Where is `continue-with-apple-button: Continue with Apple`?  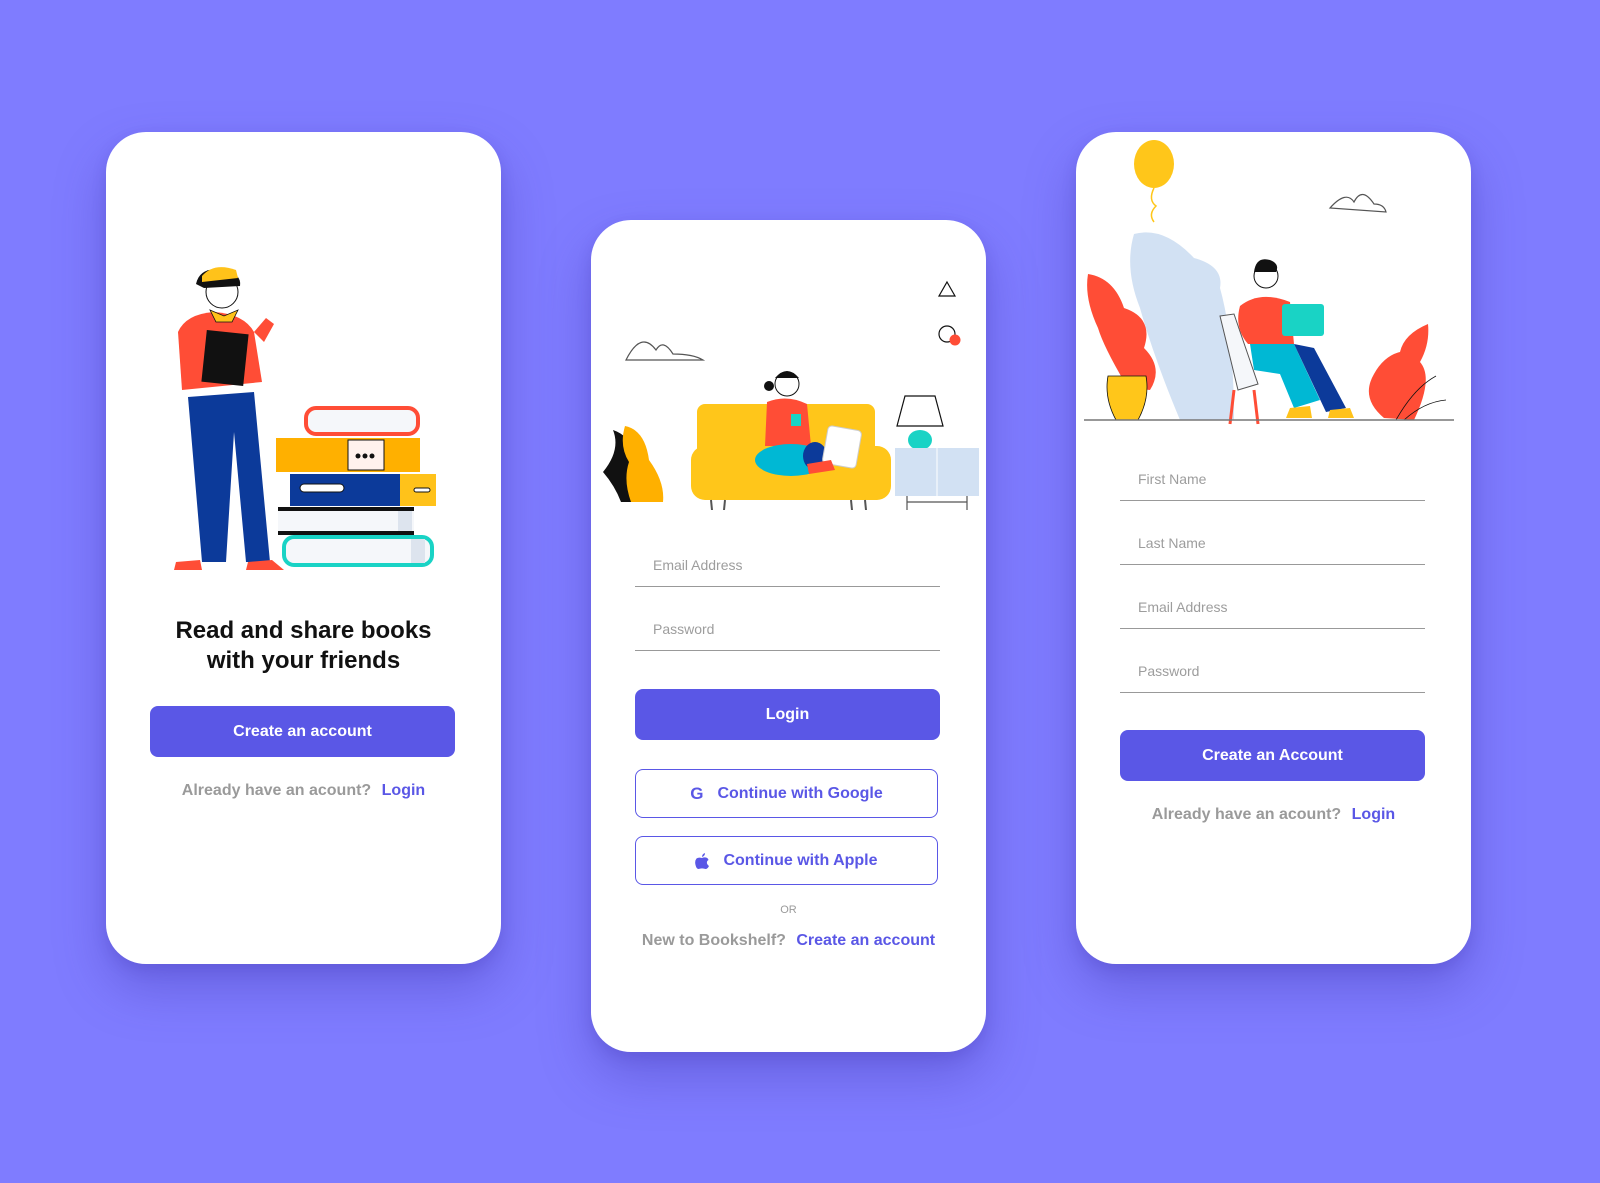
continue-with-apple-button: Continue with Apple is located at coordinates (786, 860).